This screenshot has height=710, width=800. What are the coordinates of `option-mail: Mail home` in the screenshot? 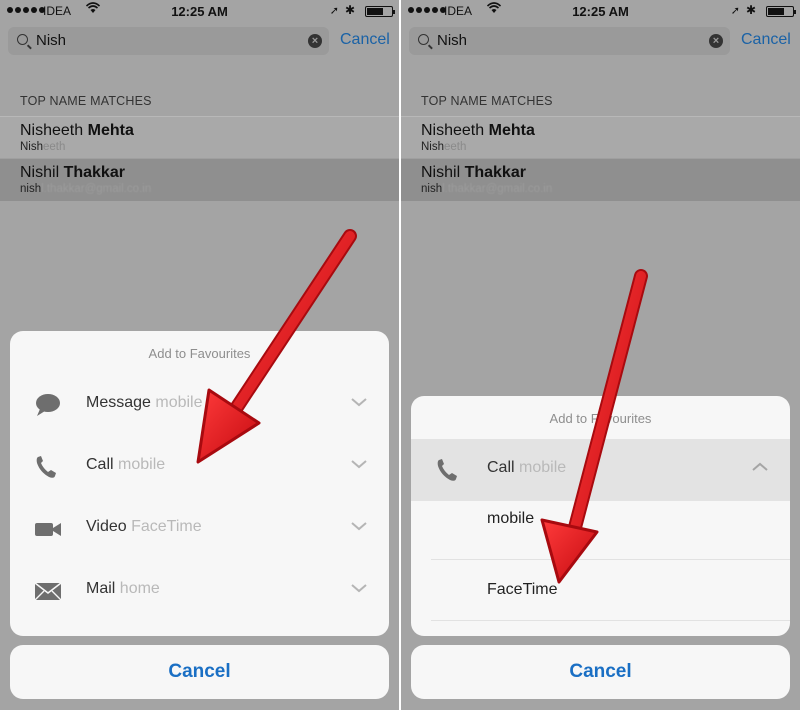 It's located at (199, 591).